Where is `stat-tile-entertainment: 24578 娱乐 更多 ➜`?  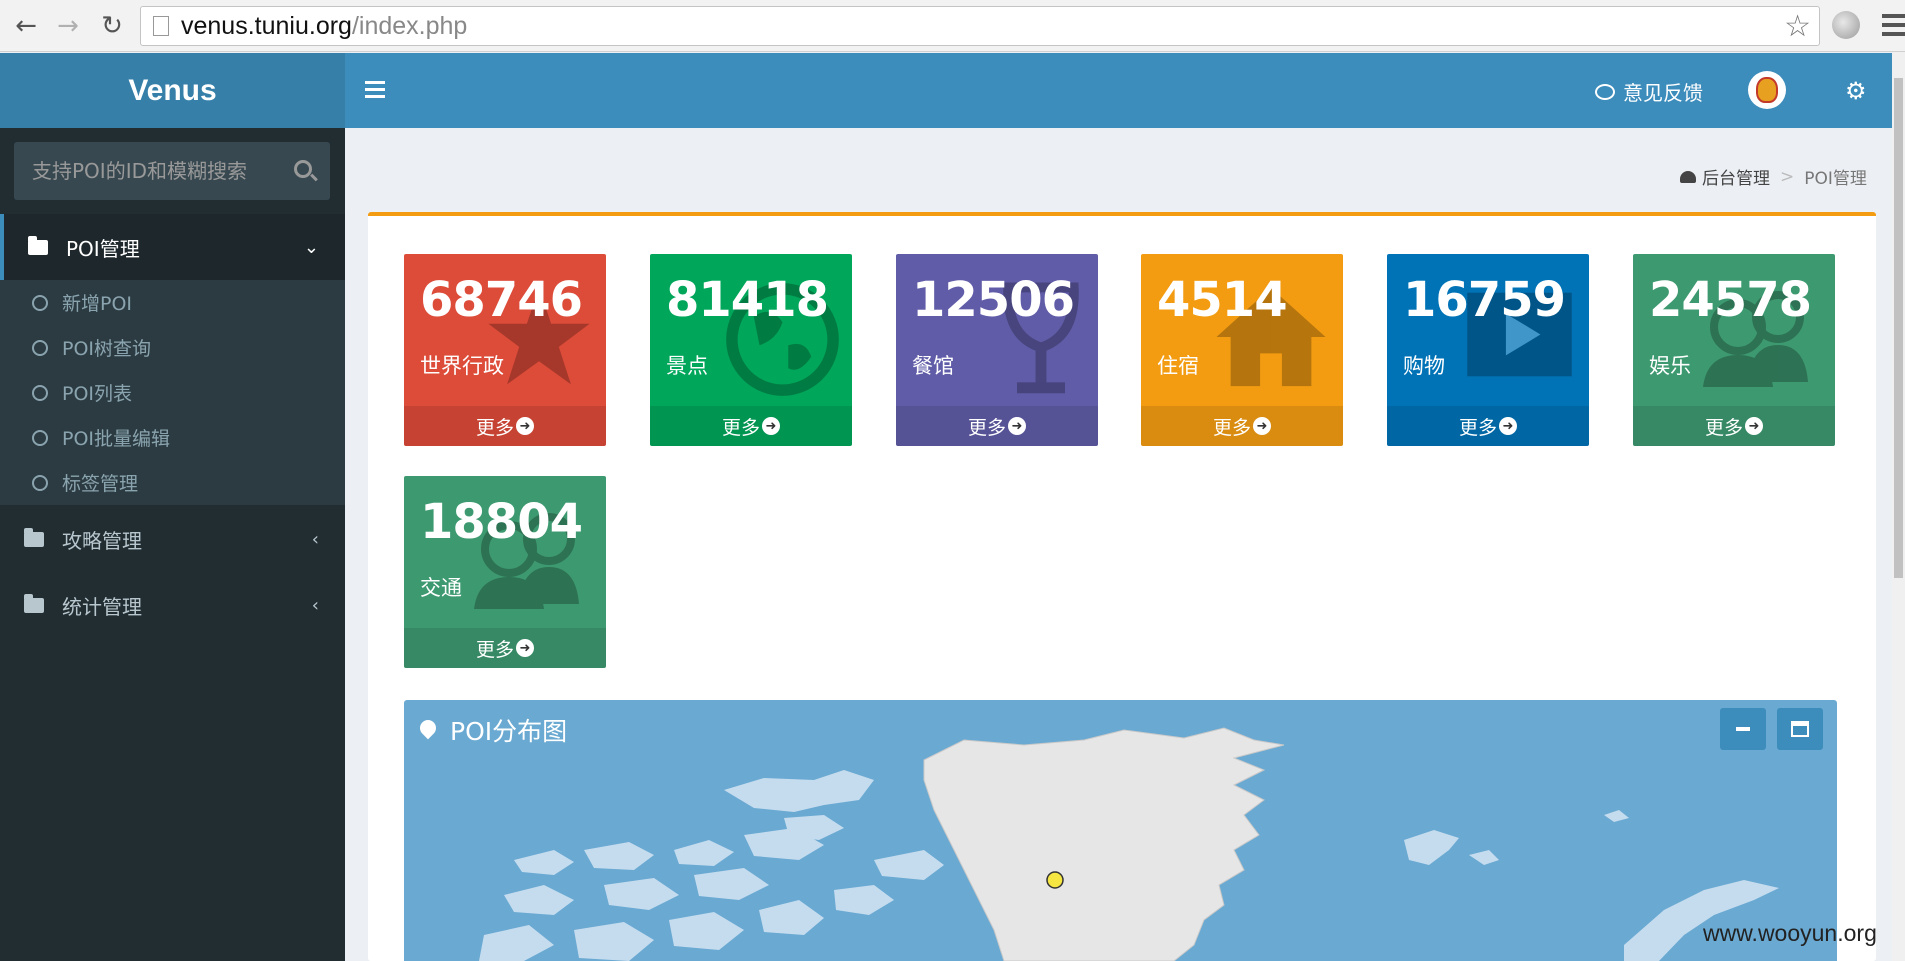 stat-tile-entertainment: 24578 娱乐 更多 ➜ is located at coordinates (1734, 350).